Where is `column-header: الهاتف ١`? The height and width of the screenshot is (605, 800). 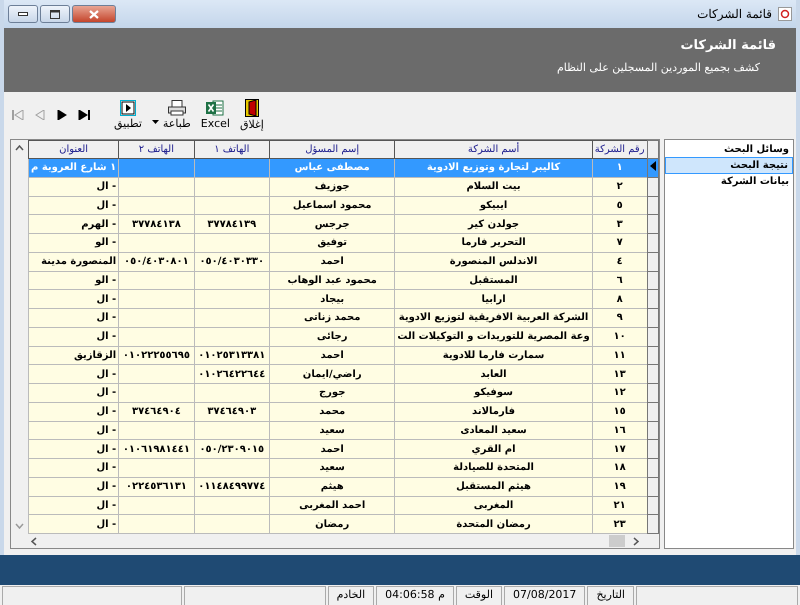
column-header: الهاتف ١ is located at coordinates (232, 149).